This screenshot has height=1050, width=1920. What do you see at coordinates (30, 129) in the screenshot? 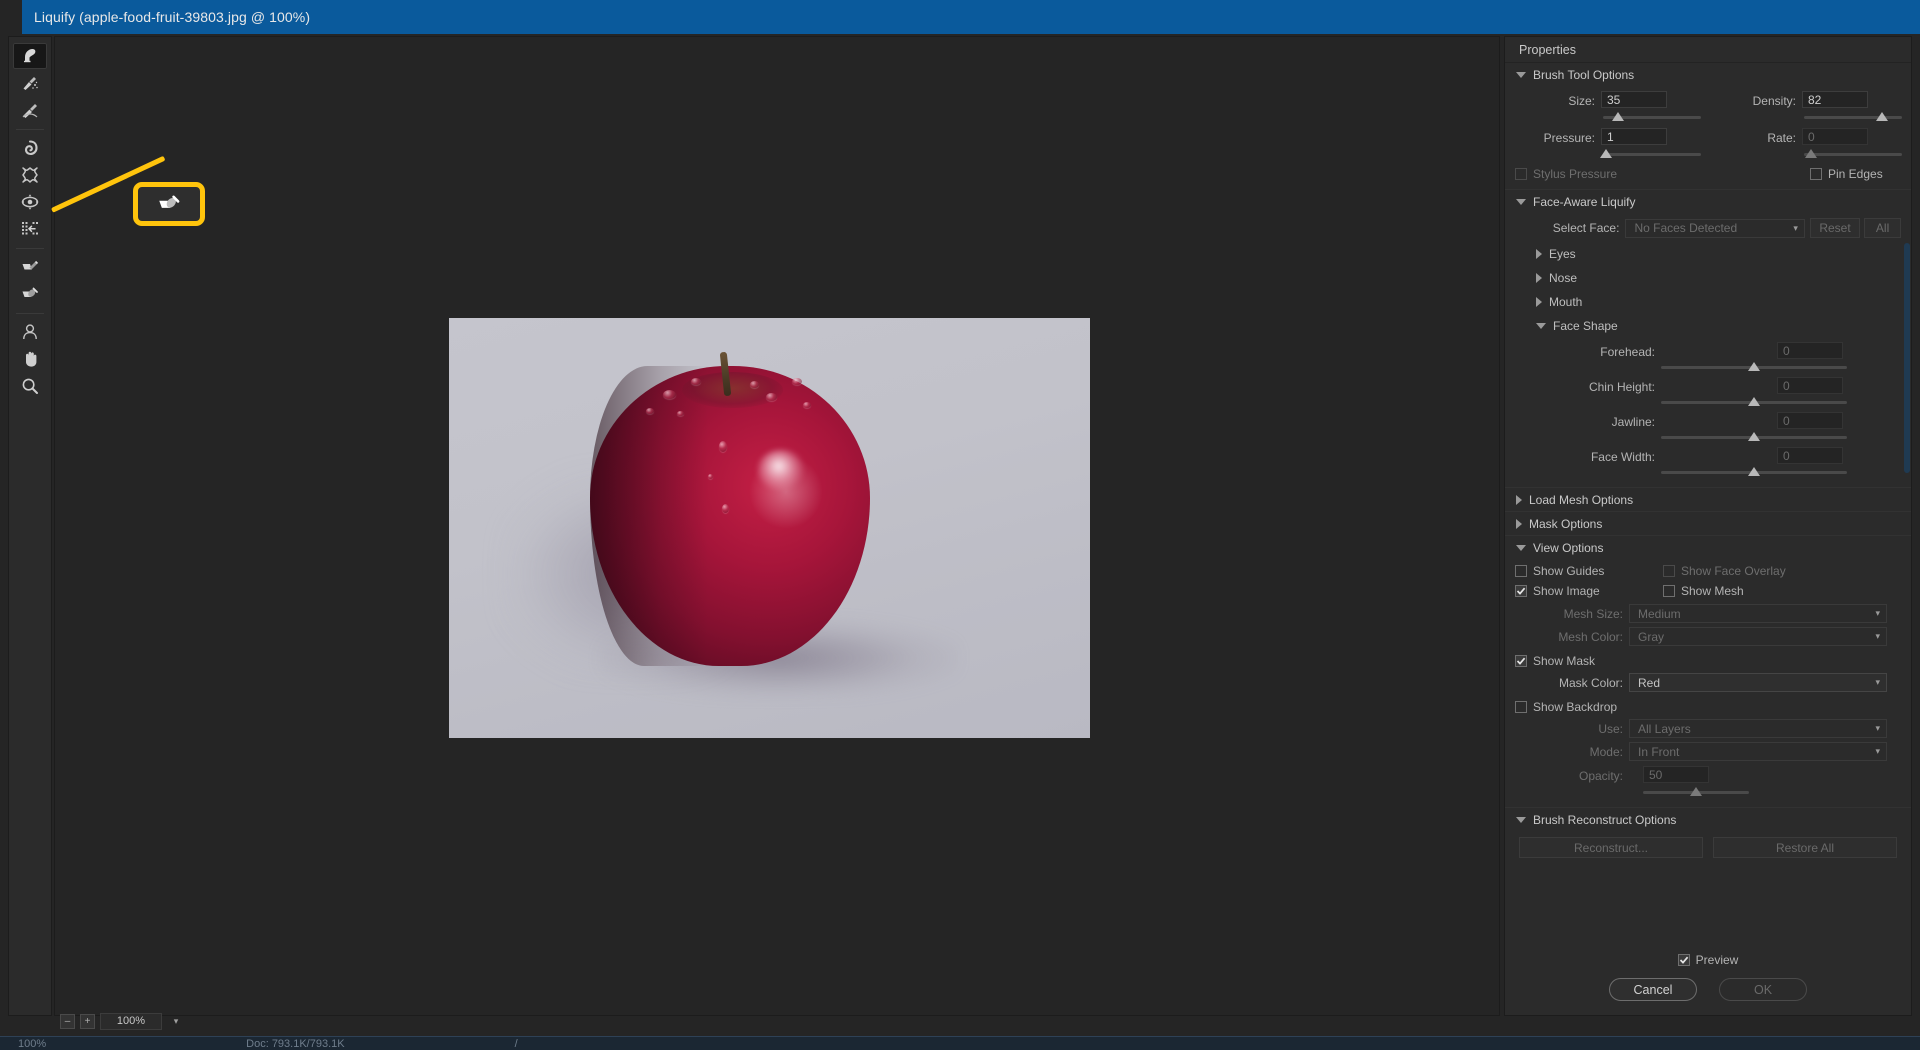
I see `toolbar-separator` at bounding box center [30, 129].